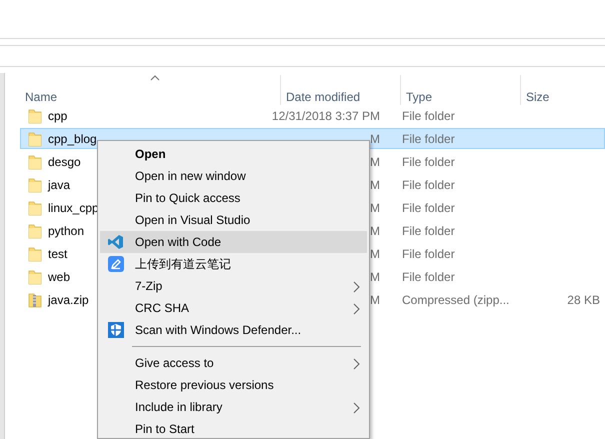 The height and width of the screenshot is (439, 605). Describe the element at coordinates (59, 277) in the screenshot. I see `file-name: web` at that location.